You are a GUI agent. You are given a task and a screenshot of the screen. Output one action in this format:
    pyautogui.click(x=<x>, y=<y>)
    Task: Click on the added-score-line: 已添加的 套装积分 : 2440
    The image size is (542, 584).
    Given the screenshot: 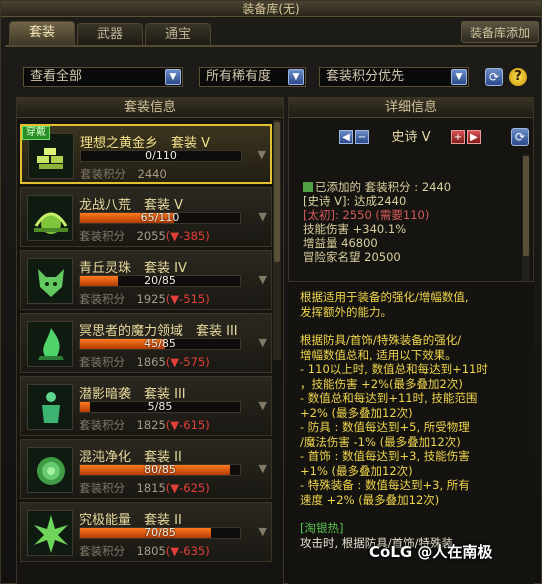 What is the action you would take?
    pyautogui.click(x=413, y=187)
    